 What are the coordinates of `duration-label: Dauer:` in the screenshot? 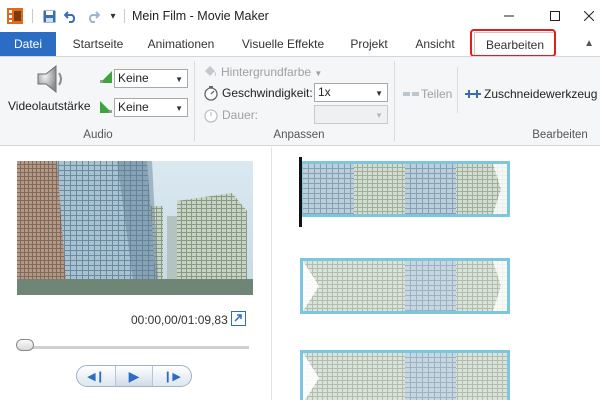 It's located at (240, 115).